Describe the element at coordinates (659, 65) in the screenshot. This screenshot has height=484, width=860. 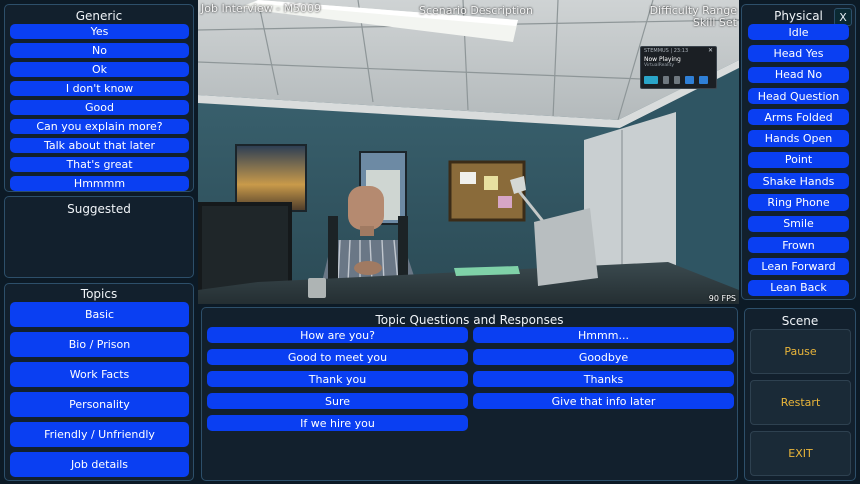
I see `now-playing-subtitle: VirtualReality` at that location.